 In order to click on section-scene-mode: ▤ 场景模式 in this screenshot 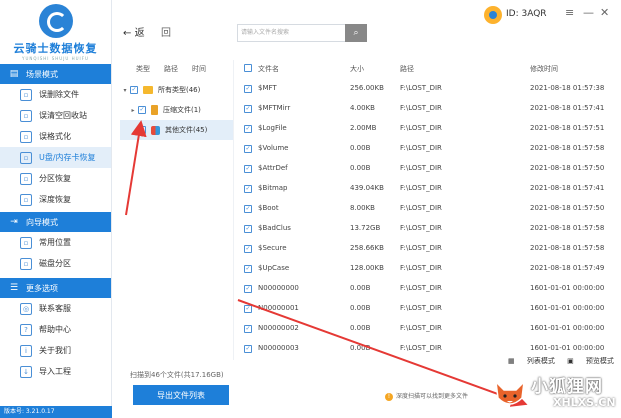, I will do `click(55, 74)`.